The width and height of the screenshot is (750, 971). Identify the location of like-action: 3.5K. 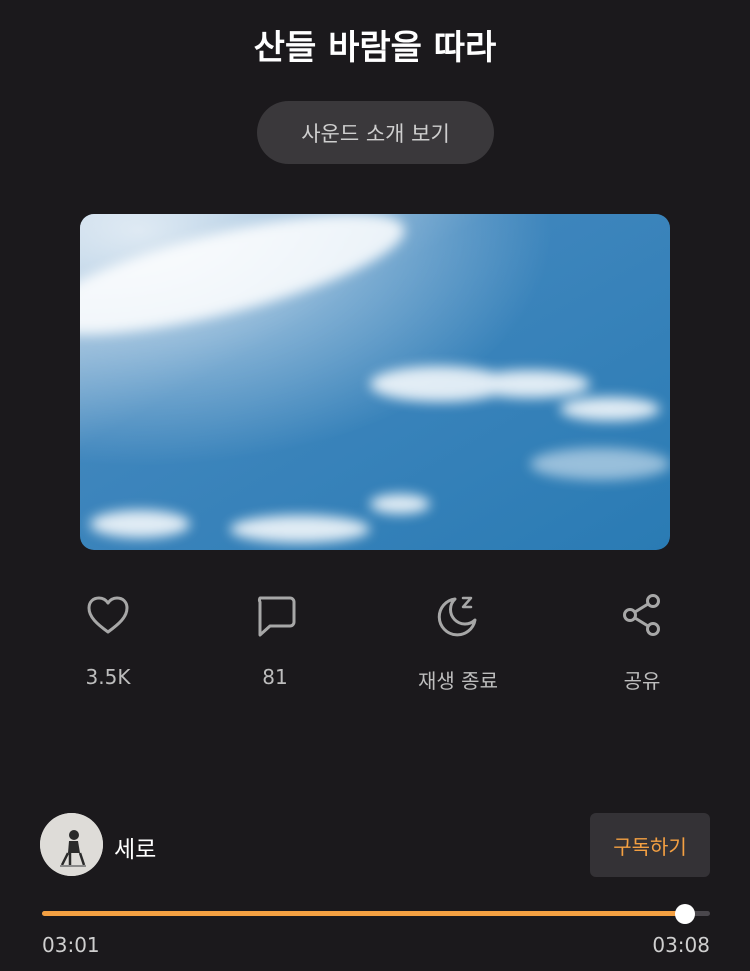
(108, 639).